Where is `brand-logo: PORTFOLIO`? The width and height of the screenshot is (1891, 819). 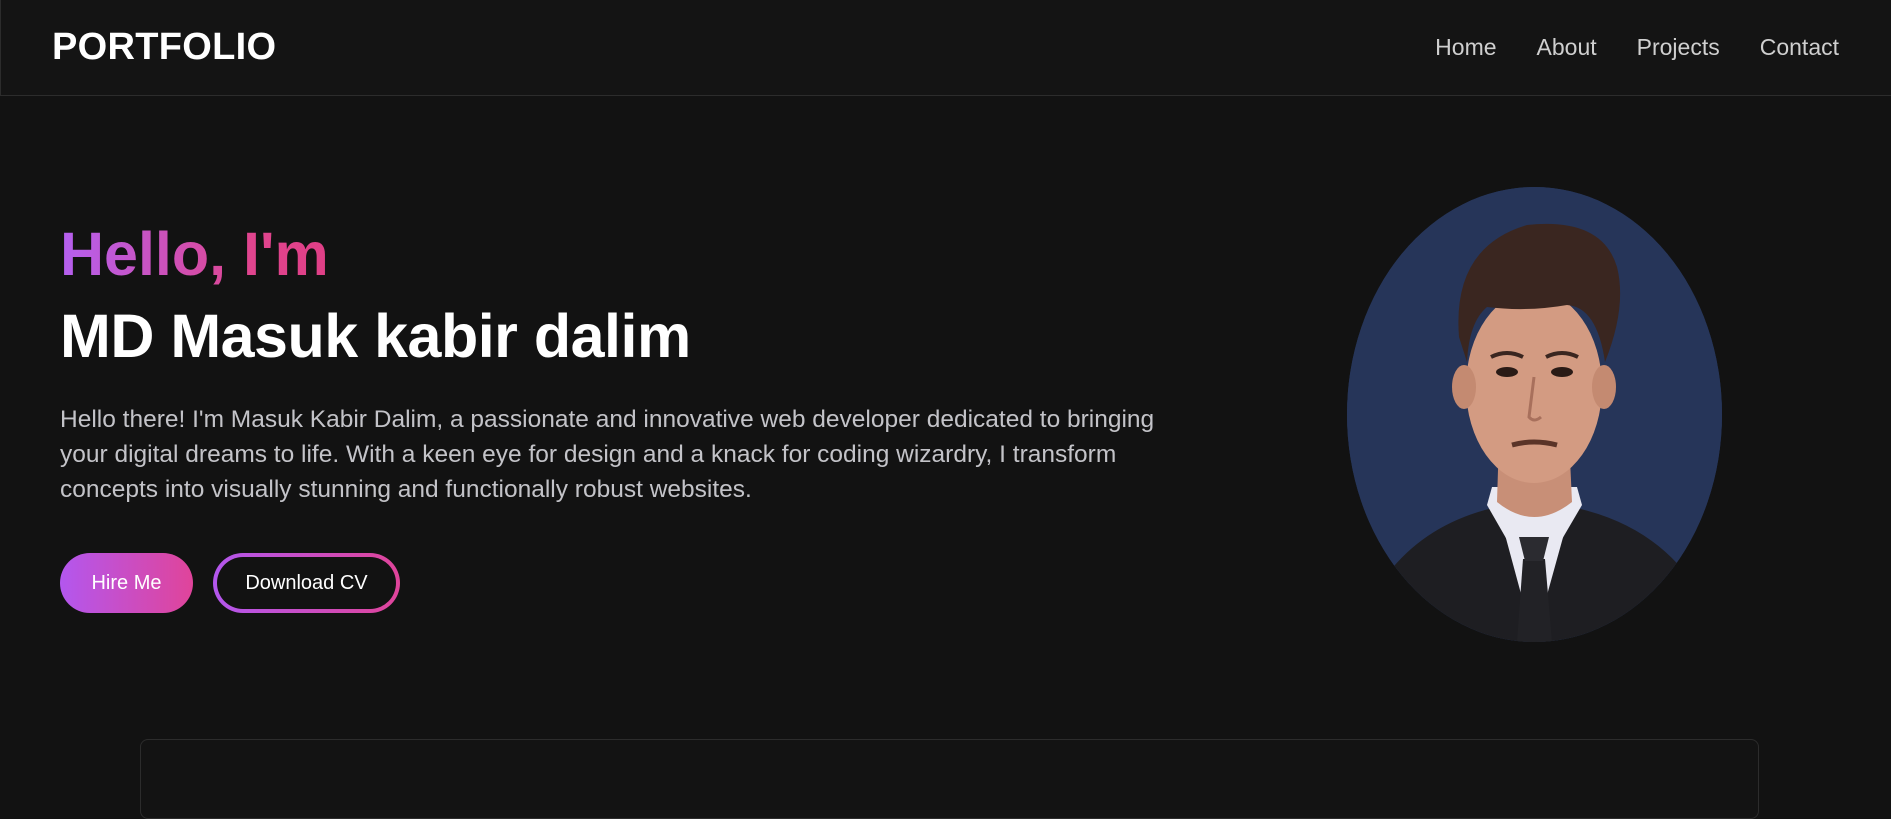
brand-logo: PORTFOLIO is located at coordinates (164, 47).